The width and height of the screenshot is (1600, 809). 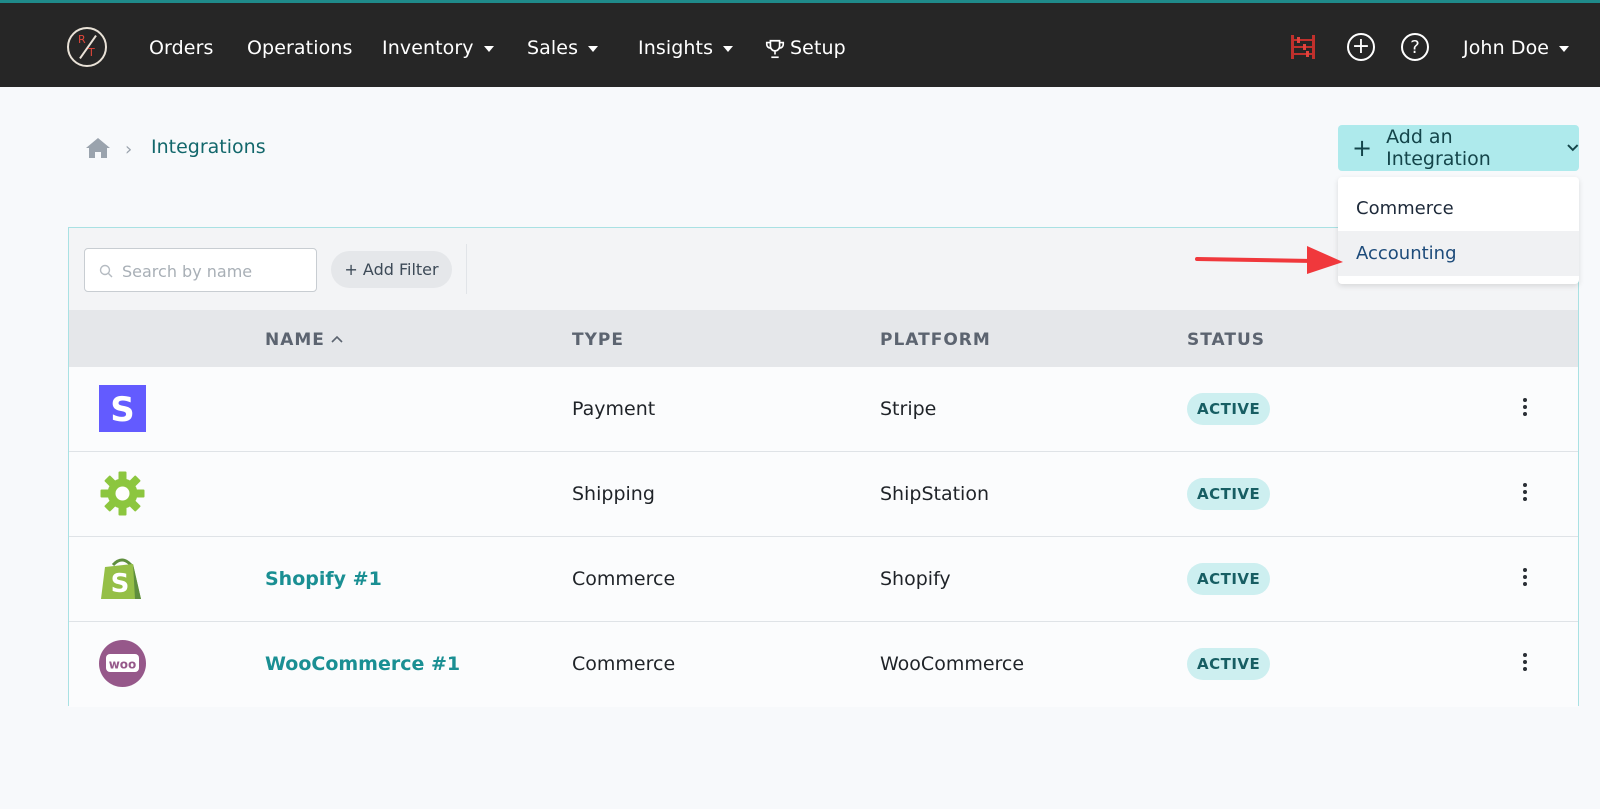 What do you see at coordinates (87, 47) in the screenshot?
I see `company-logo: R T` at bounding box center [87, 47].